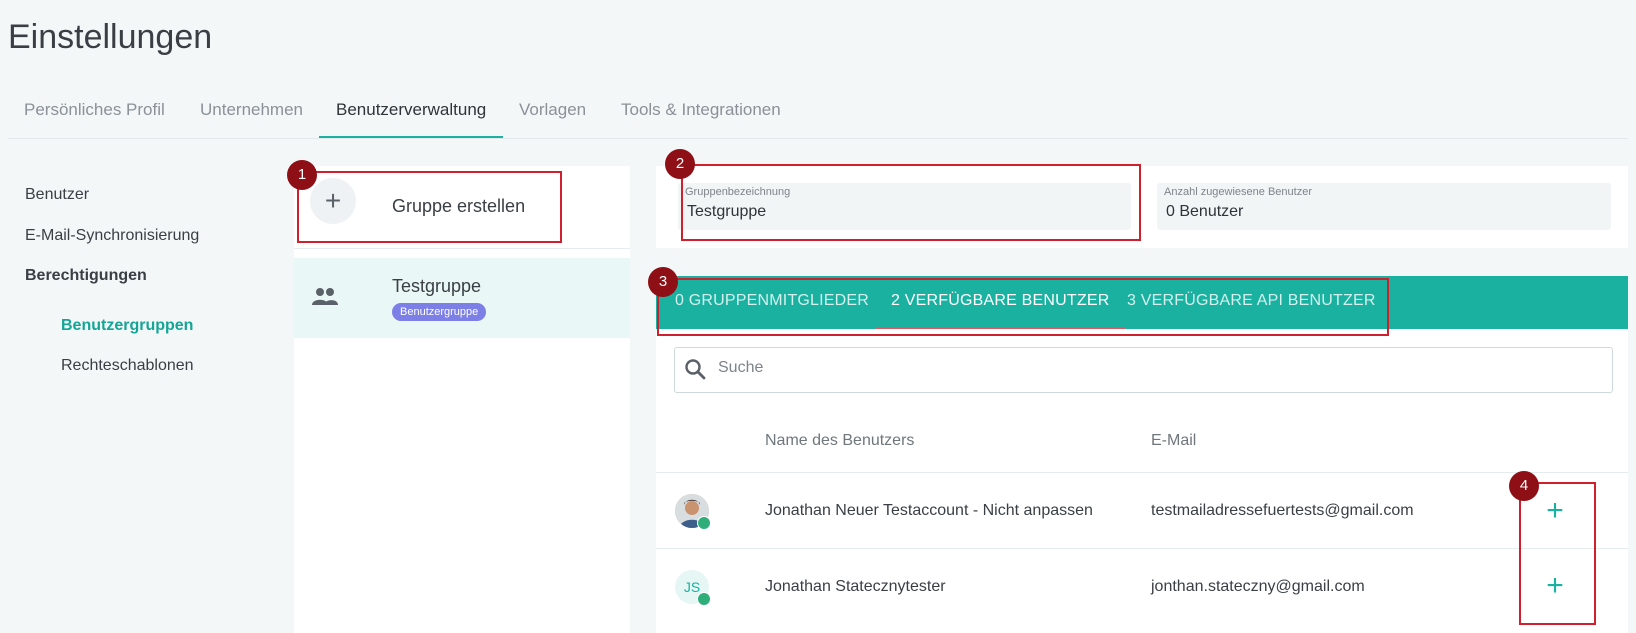  Describe the element at coordinates (127, 326) in the screenshot. I see `sidebar-item-benutzergruppen: Benutzergruppen` at that location.